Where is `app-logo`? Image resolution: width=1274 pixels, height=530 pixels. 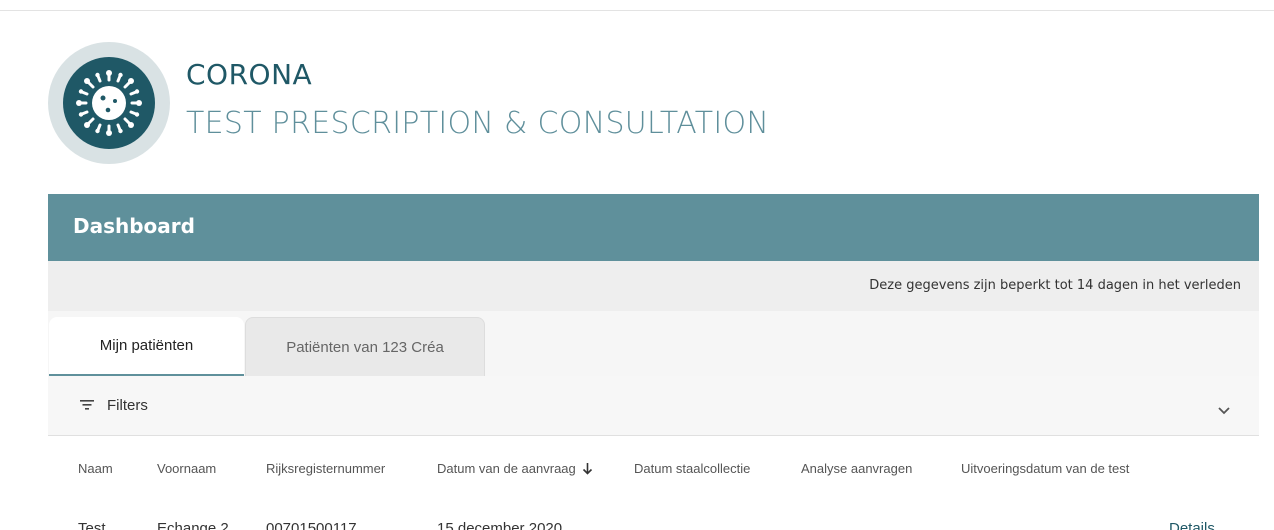
app-logo is located at coordinates (109, 103).